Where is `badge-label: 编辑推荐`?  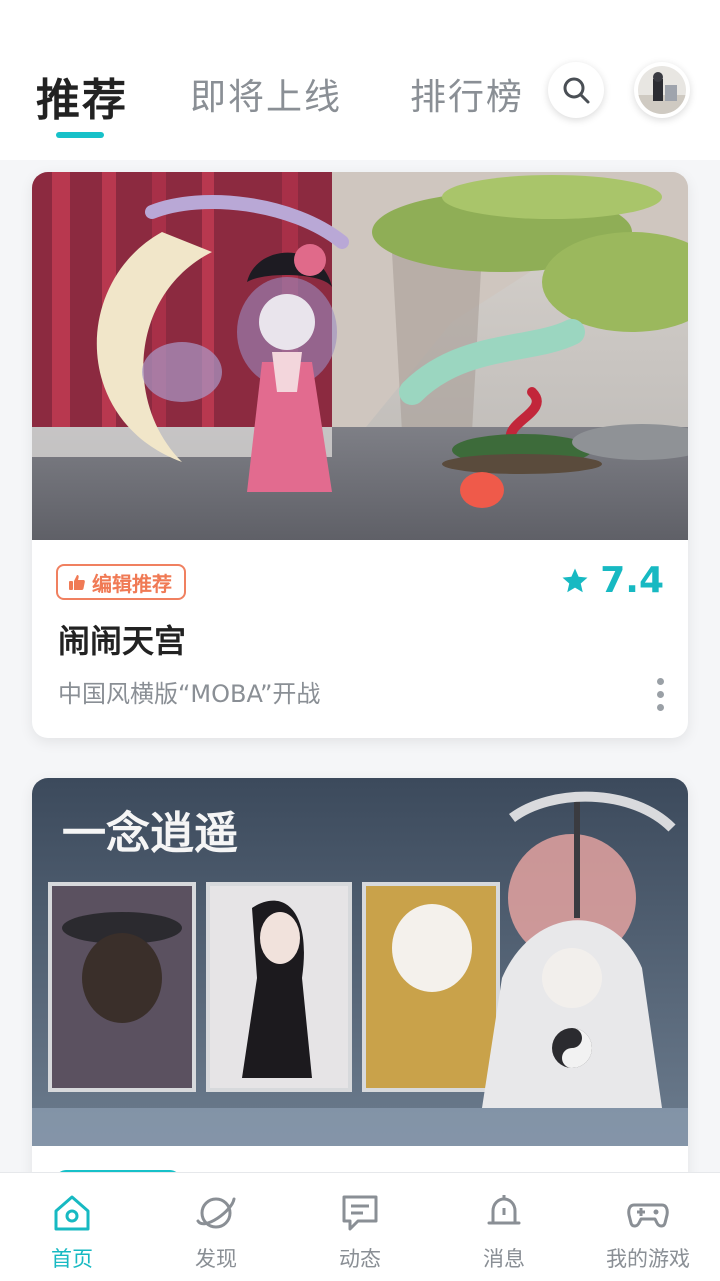 badge-label: 编辑推荐 is located at coordinates (132, 583).